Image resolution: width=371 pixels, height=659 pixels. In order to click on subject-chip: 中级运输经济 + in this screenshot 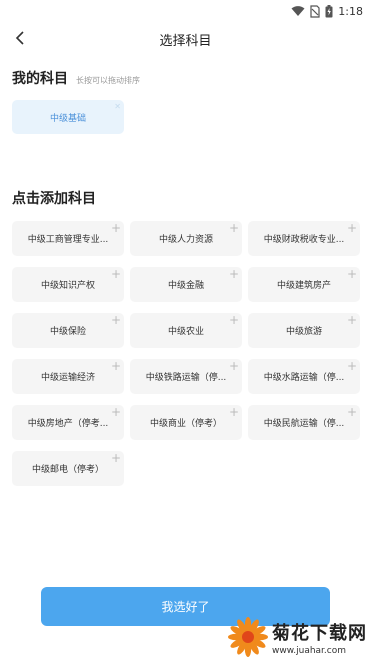, I will do `click(68, 376)`.